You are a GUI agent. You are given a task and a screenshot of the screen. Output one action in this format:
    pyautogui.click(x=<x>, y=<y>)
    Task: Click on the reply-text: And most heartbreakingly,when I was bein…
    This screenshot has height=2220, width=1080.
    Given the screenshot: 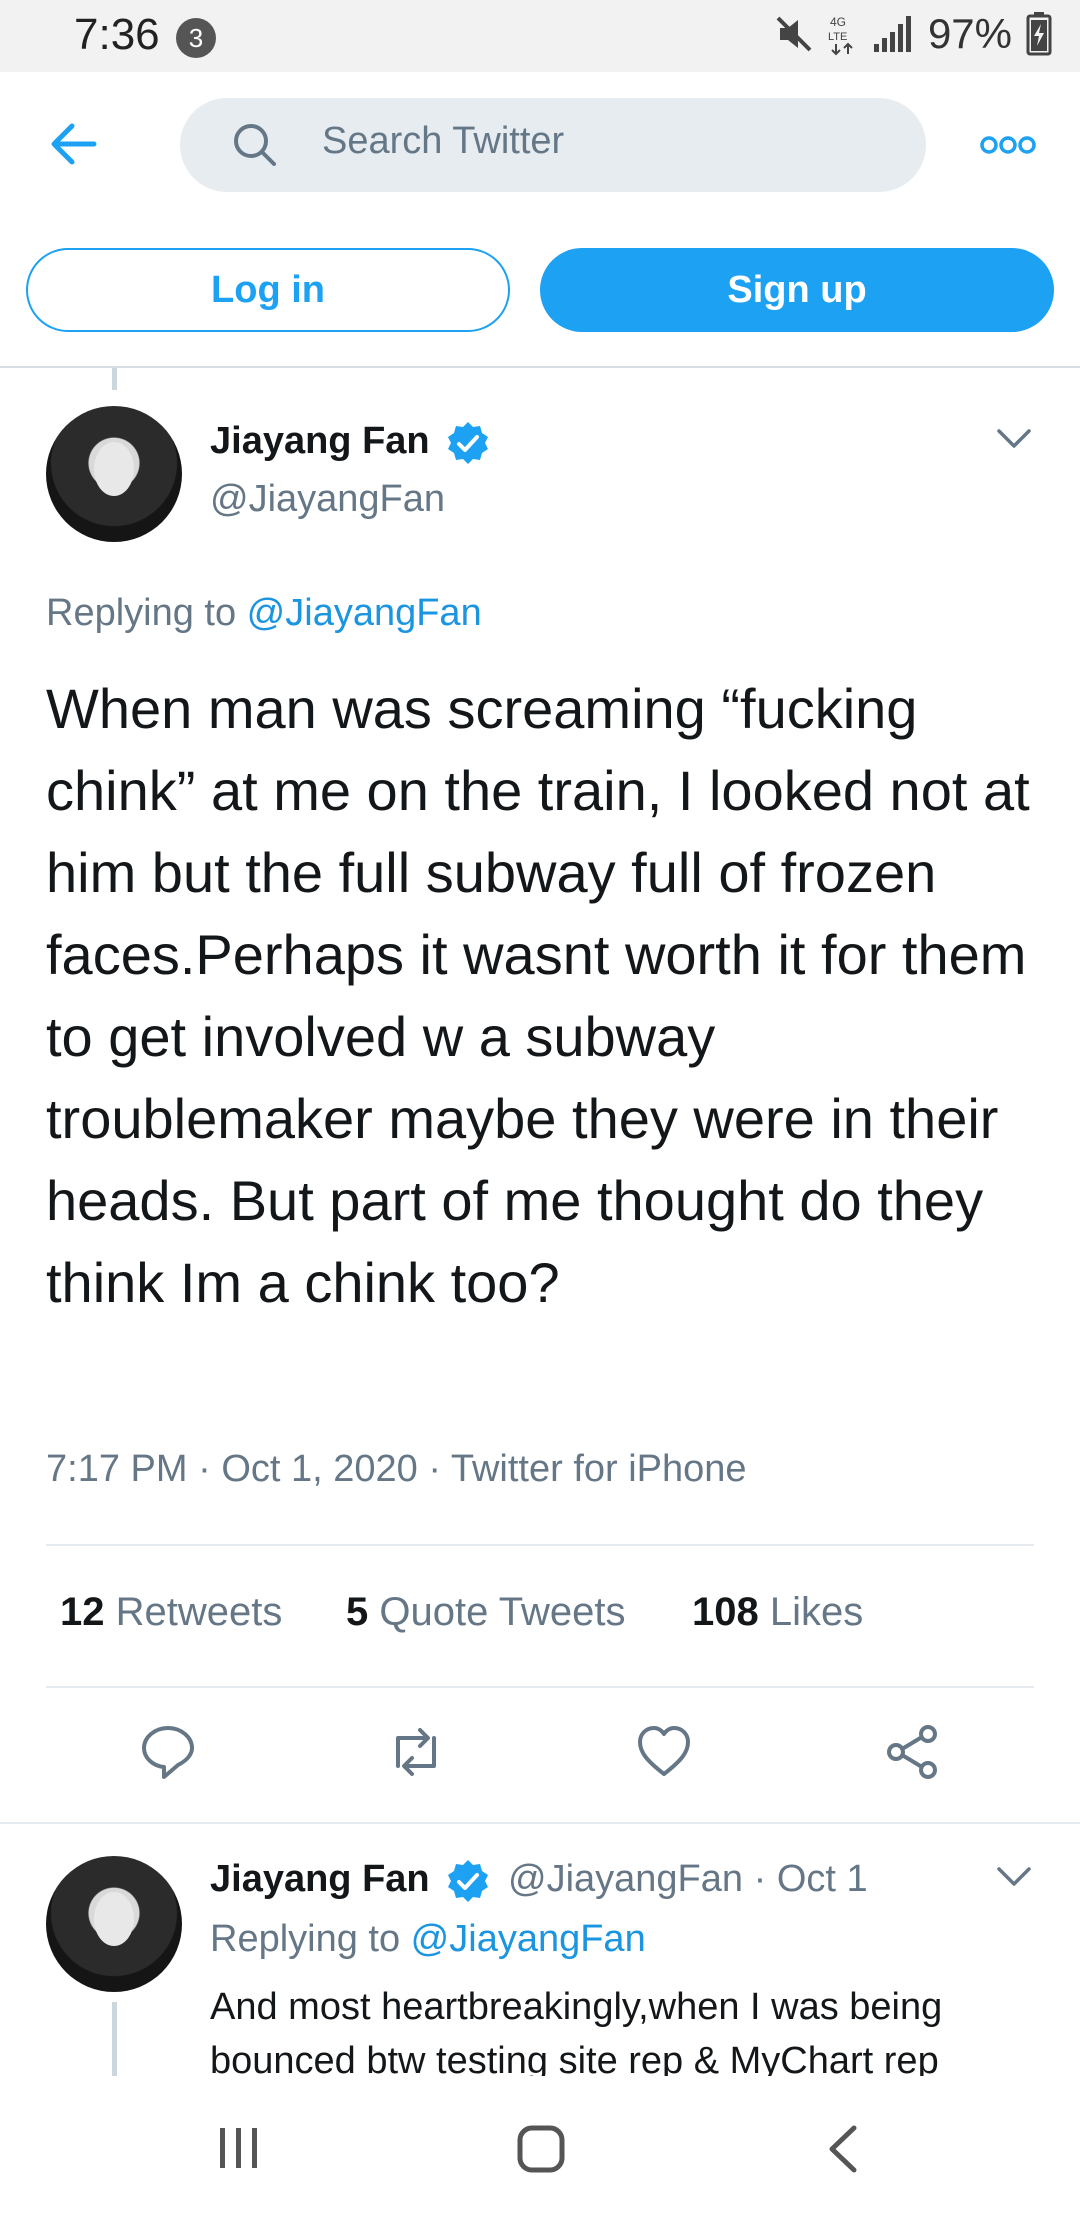 What is the action you would take?
    pyautogui.click(x=576, y=2034)
    